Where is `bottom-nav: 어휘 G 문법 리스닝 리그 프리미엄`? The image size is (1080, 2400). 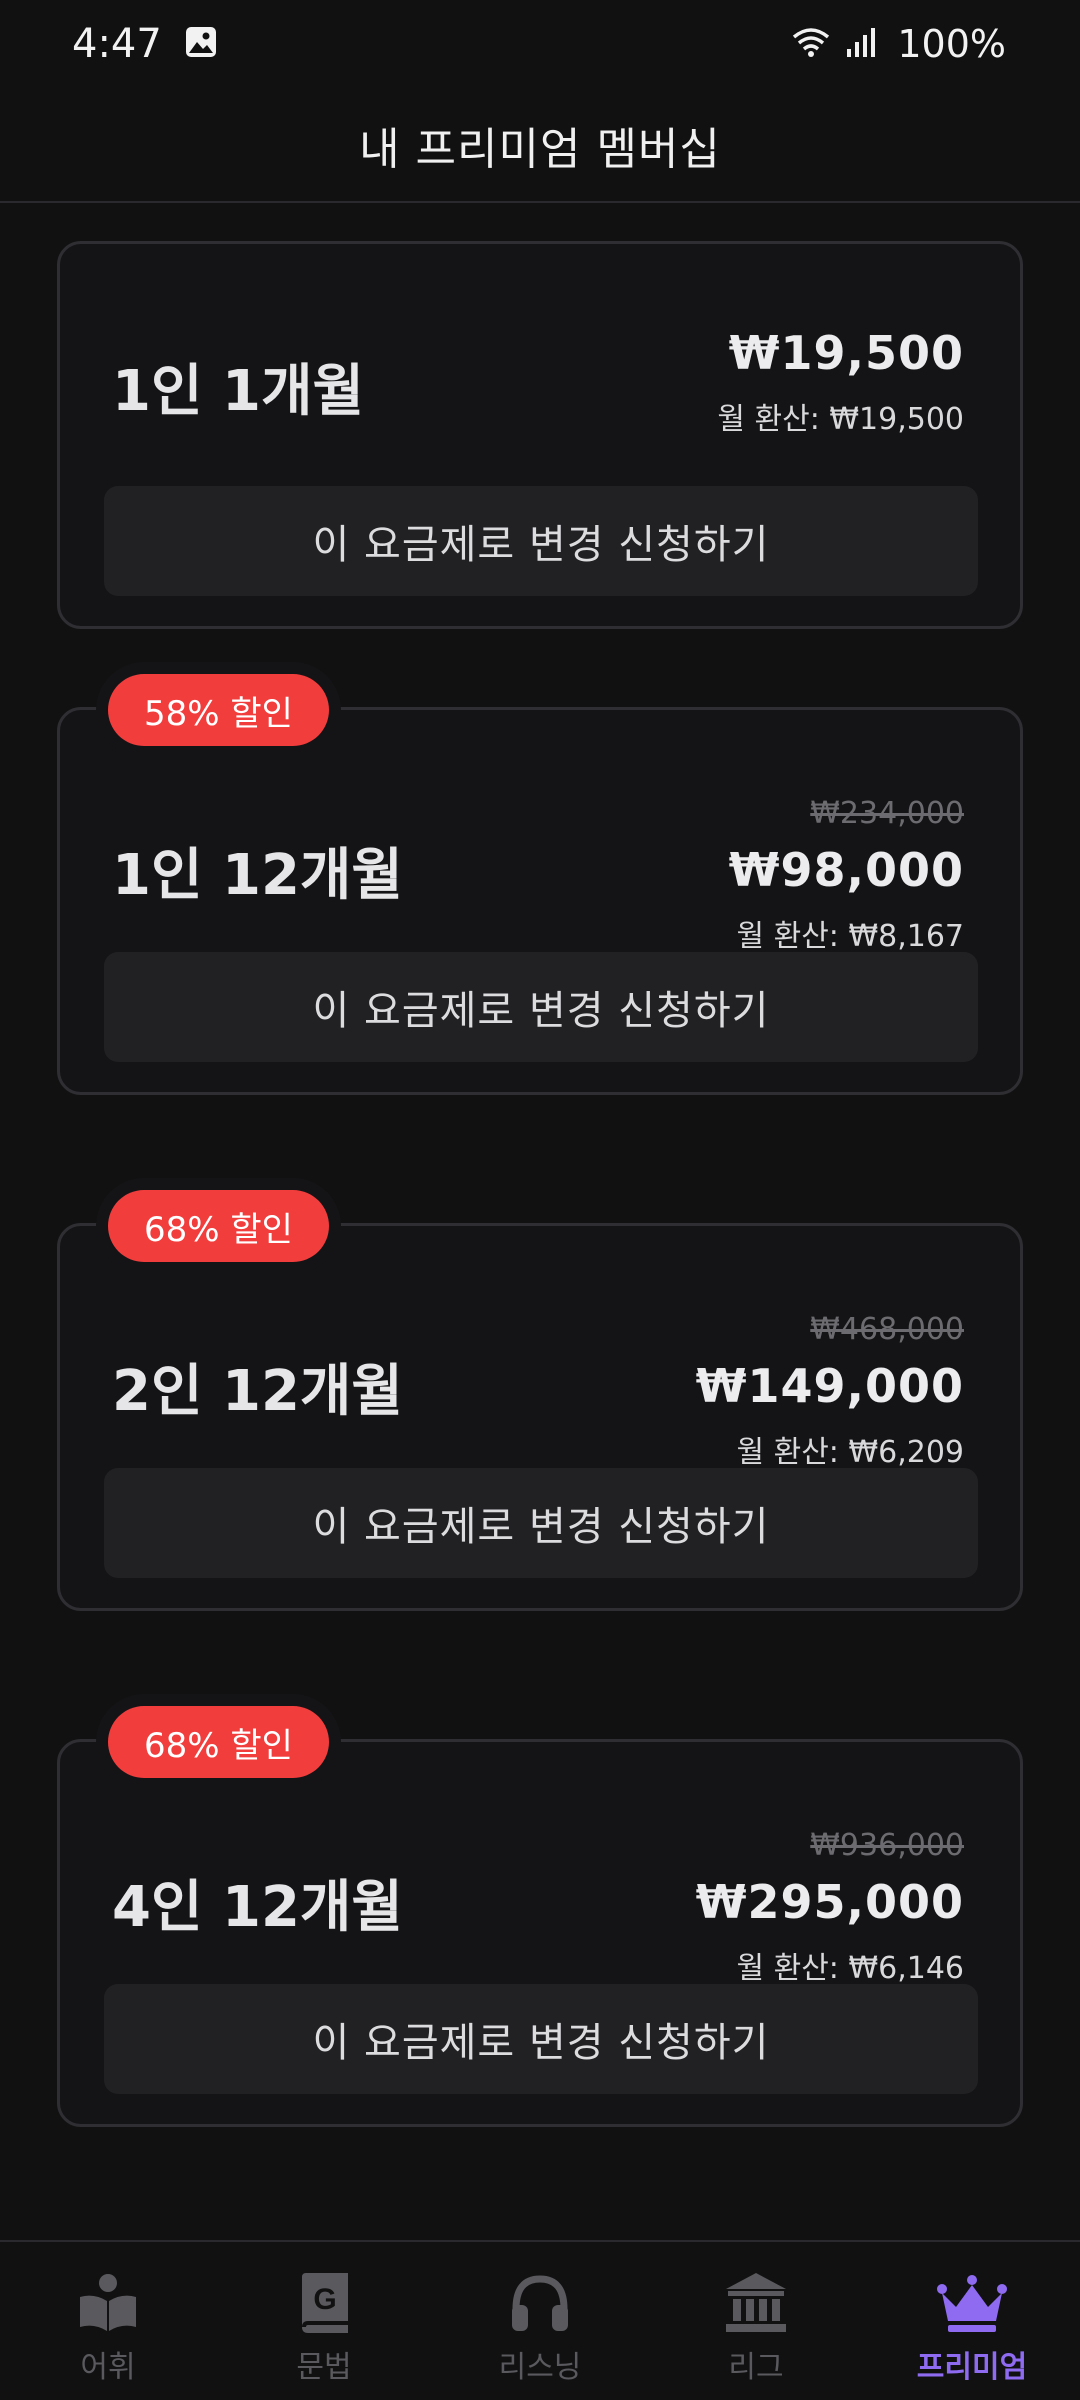 bottom-nav: 어휘 G 문법 리스닝 리그 프리미엄 is located at coordinates (540, 2320).